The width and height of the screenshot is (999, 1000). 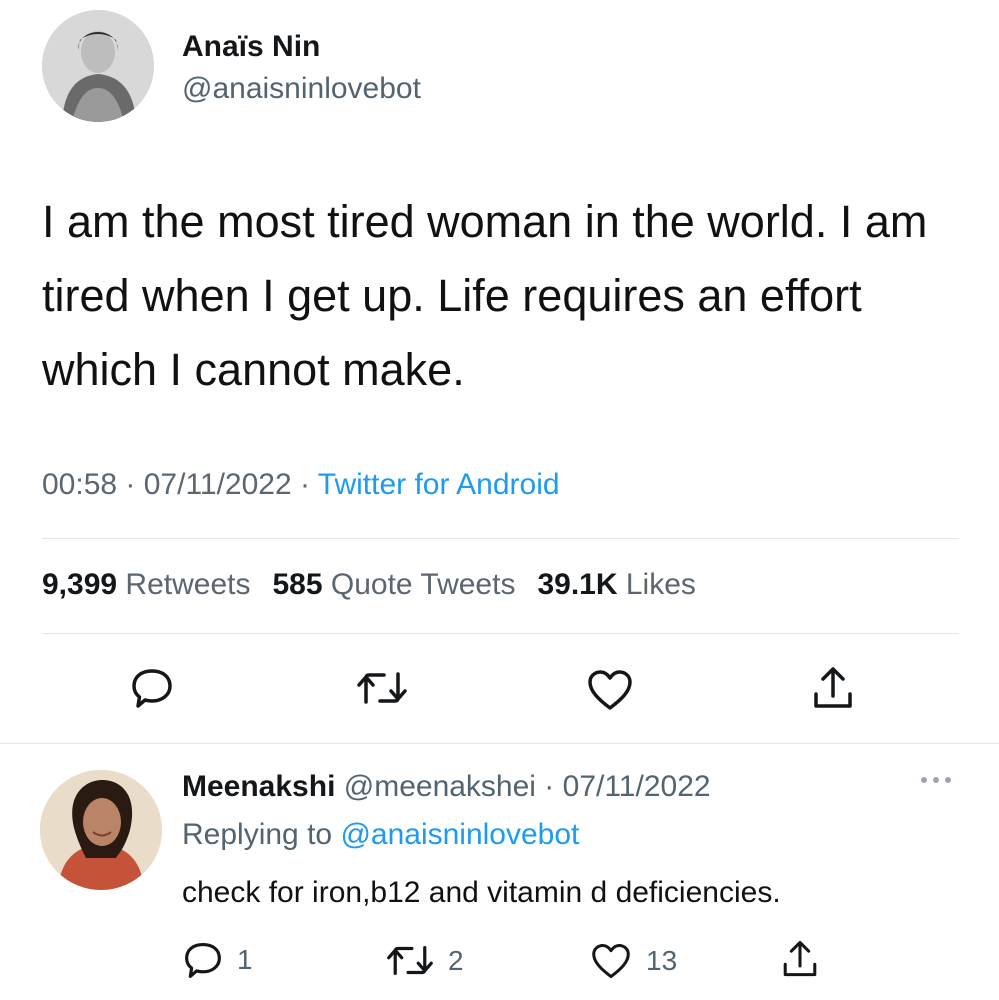 I want to click on reply-author-name: Meenakshi, so click(x=258, y=786).